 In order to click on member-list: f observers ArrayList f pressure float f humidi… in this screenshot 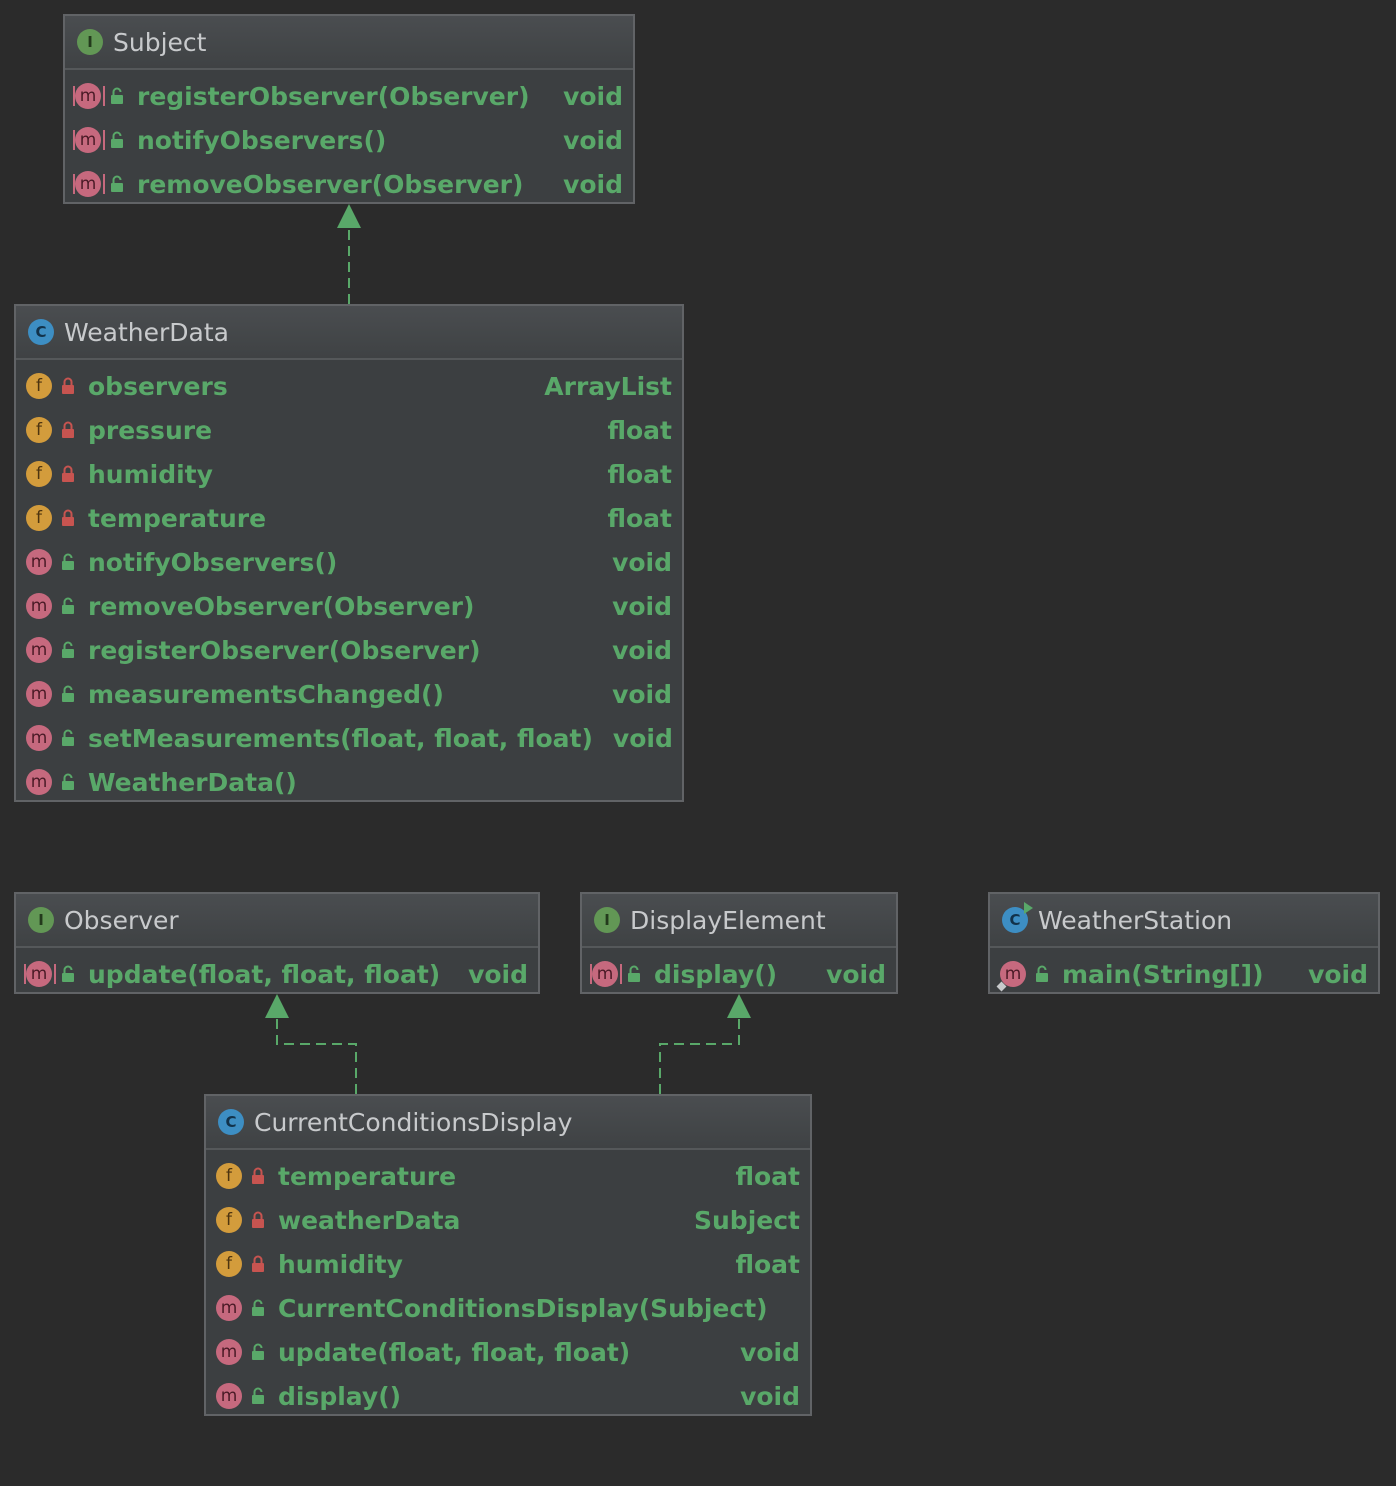, I will do `click(349, 584)`.